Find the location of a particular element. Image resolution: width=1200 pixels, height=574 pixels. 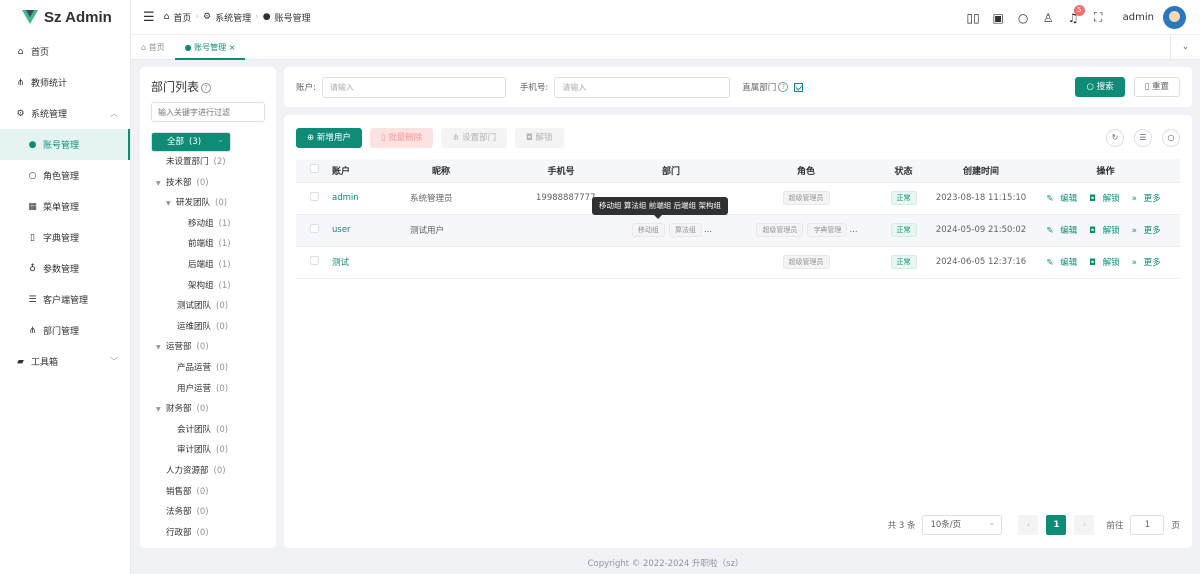

created-cell: 2024-06-05 12:37:16 is located at coordinates (981, 262).